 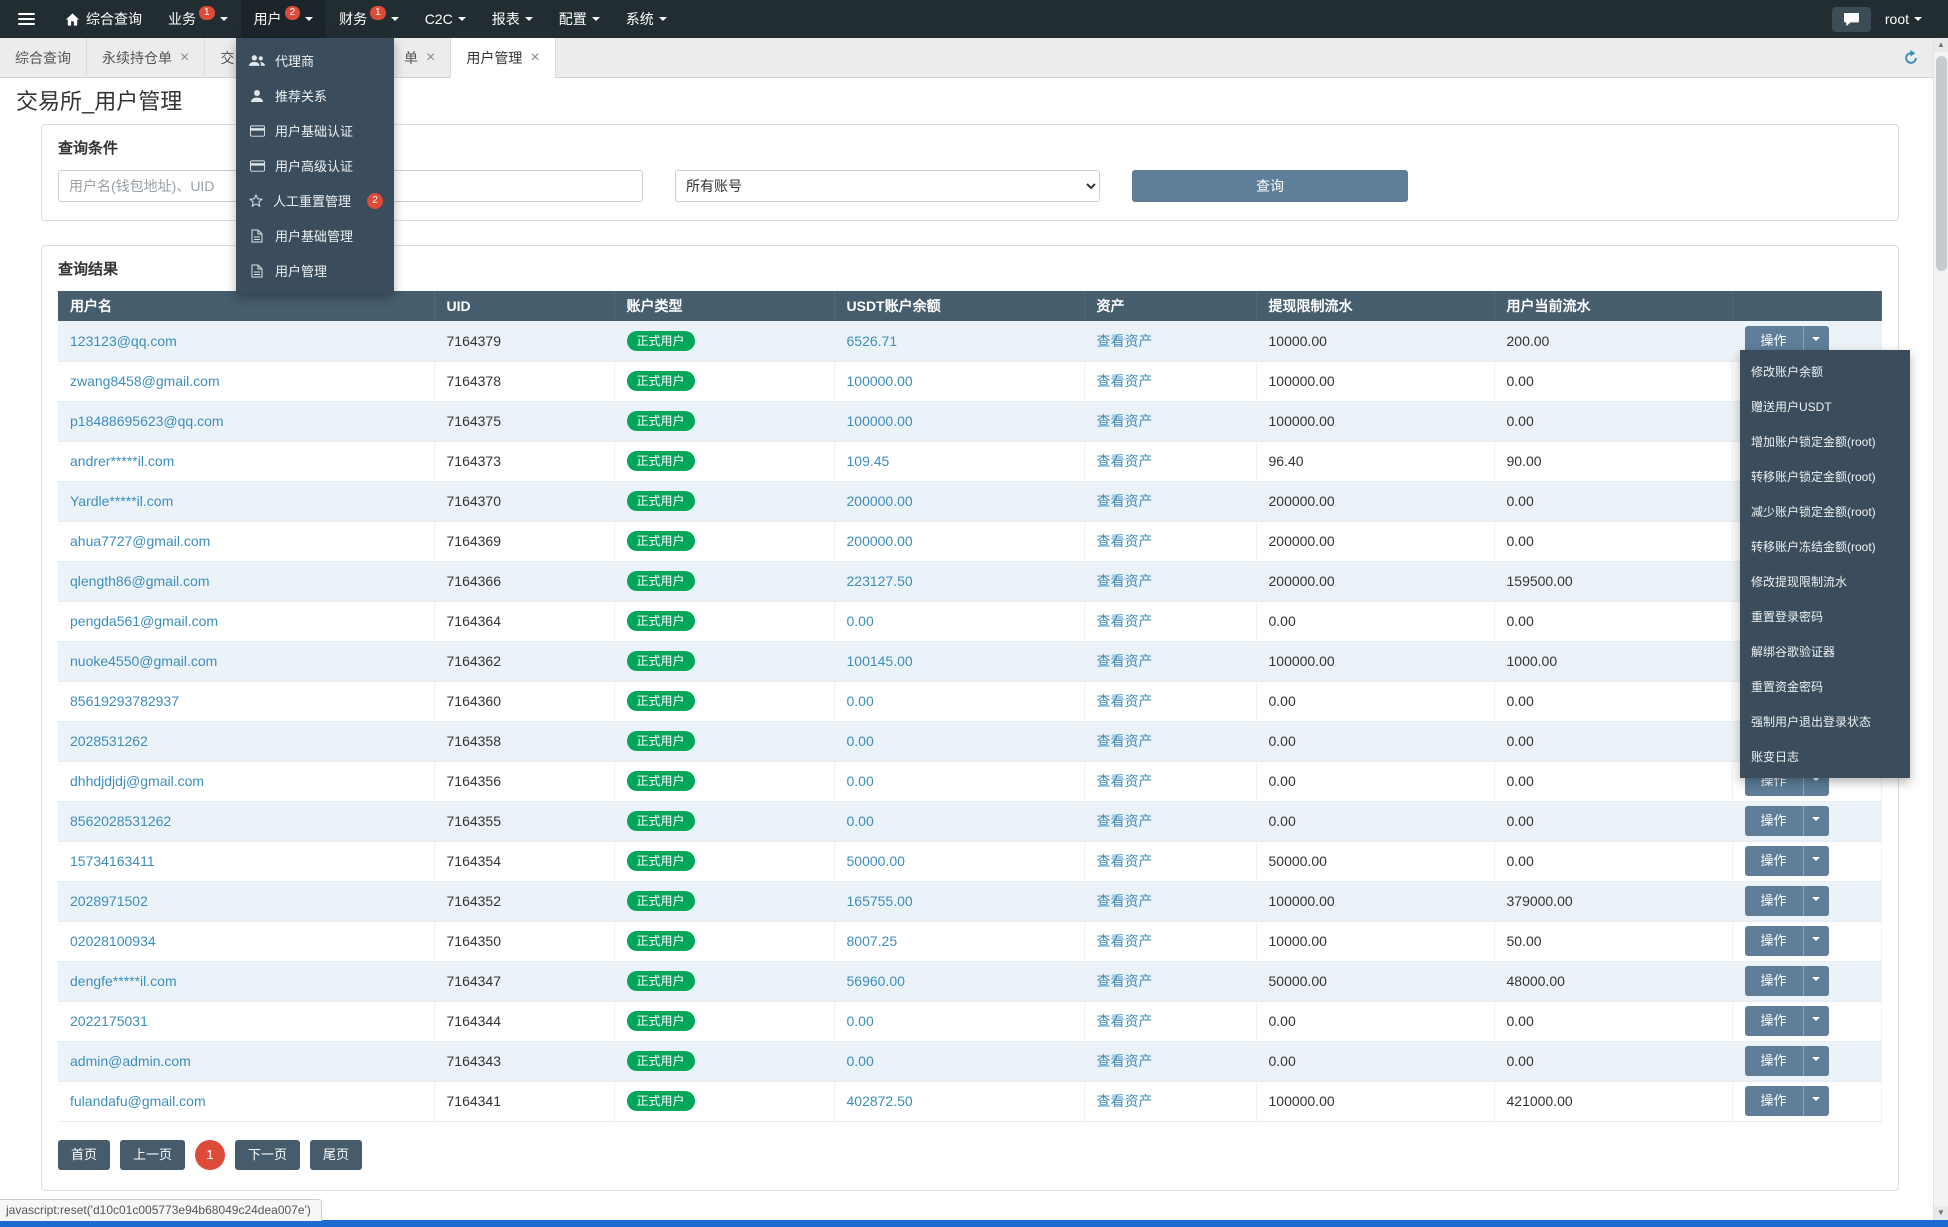 I want to click on page-button-previous: 上一页, so click(x=153, y=1154).